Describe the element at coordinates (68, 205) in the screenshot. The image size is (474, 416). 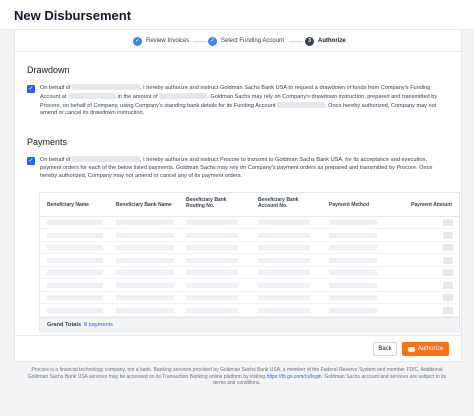
I see `column-header: Beneficiary Name` at that location.